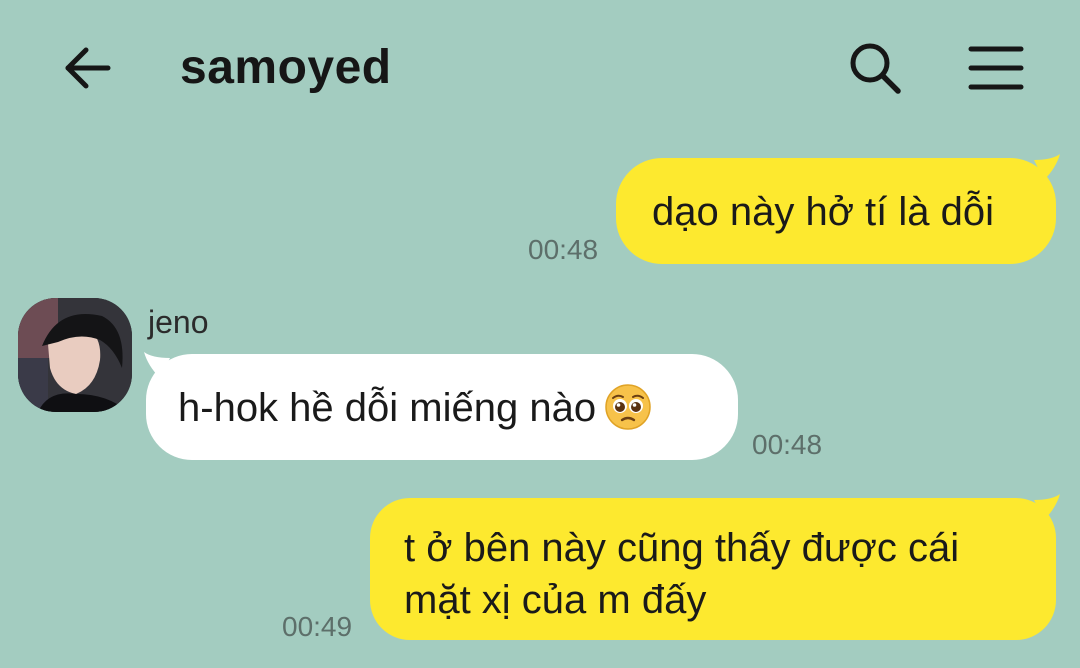  I want to click on pleading-face-emoji, so click(628, 407).